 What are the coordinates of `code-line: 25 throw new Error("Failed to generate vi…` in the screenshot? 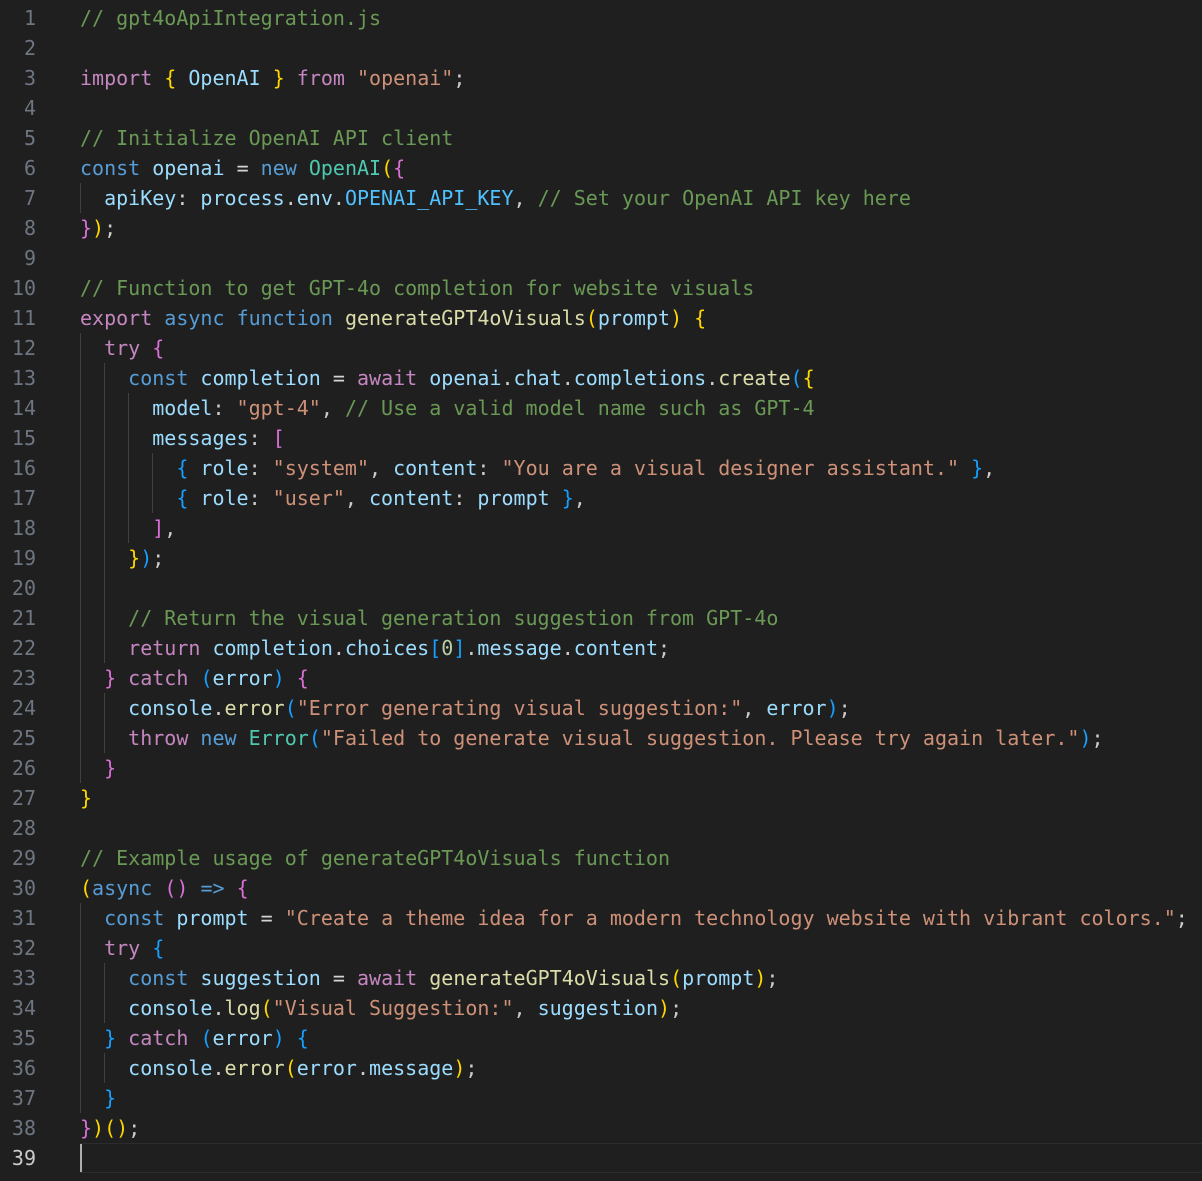 It's located at (601, 738).